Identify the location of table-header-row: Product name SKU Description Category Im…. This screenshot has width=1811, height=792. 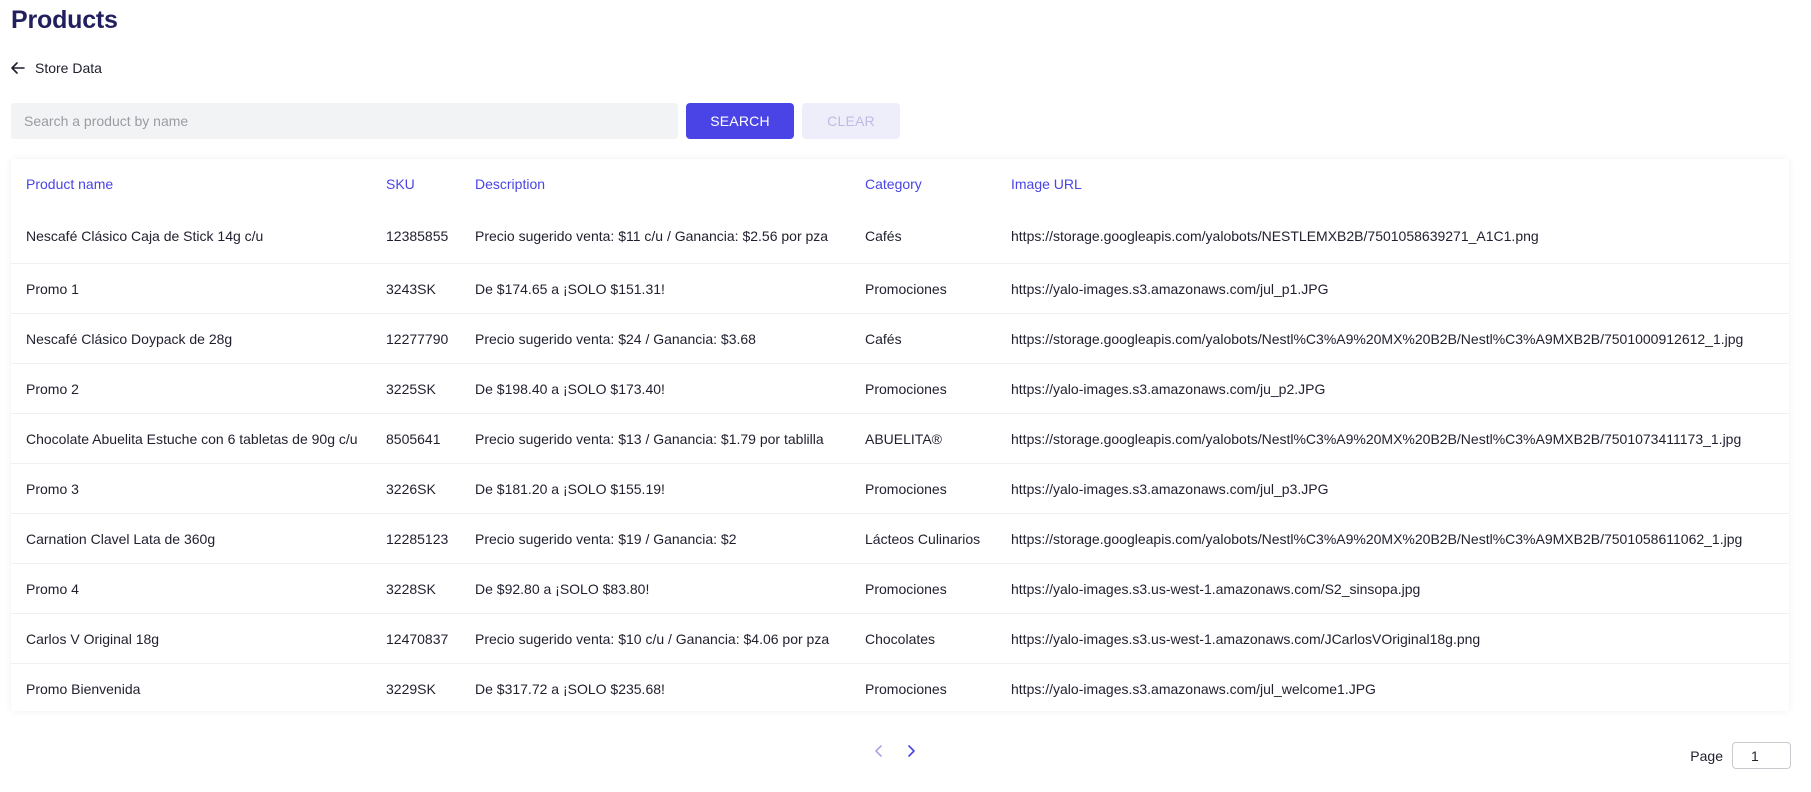
(900, 184).